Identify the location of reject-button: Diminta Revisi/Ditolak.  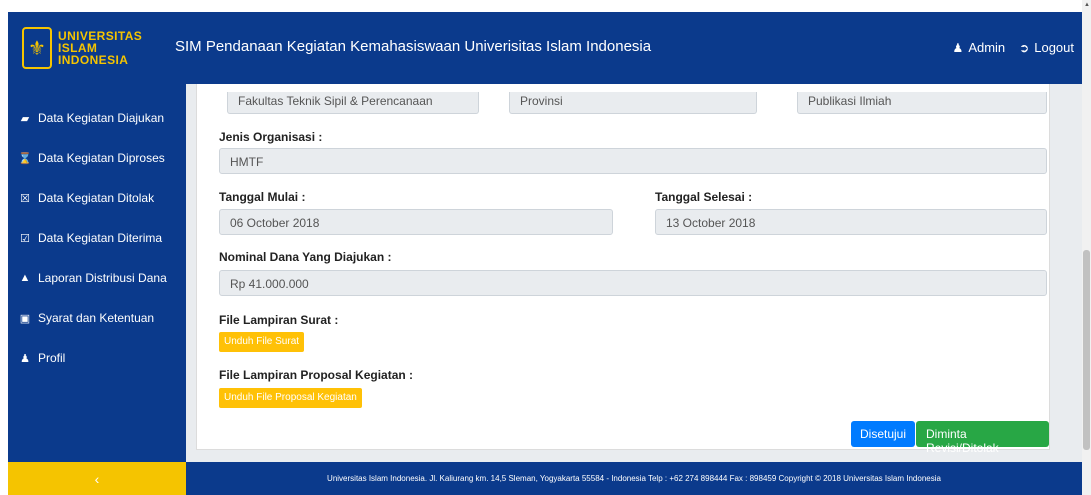
(982, 438).